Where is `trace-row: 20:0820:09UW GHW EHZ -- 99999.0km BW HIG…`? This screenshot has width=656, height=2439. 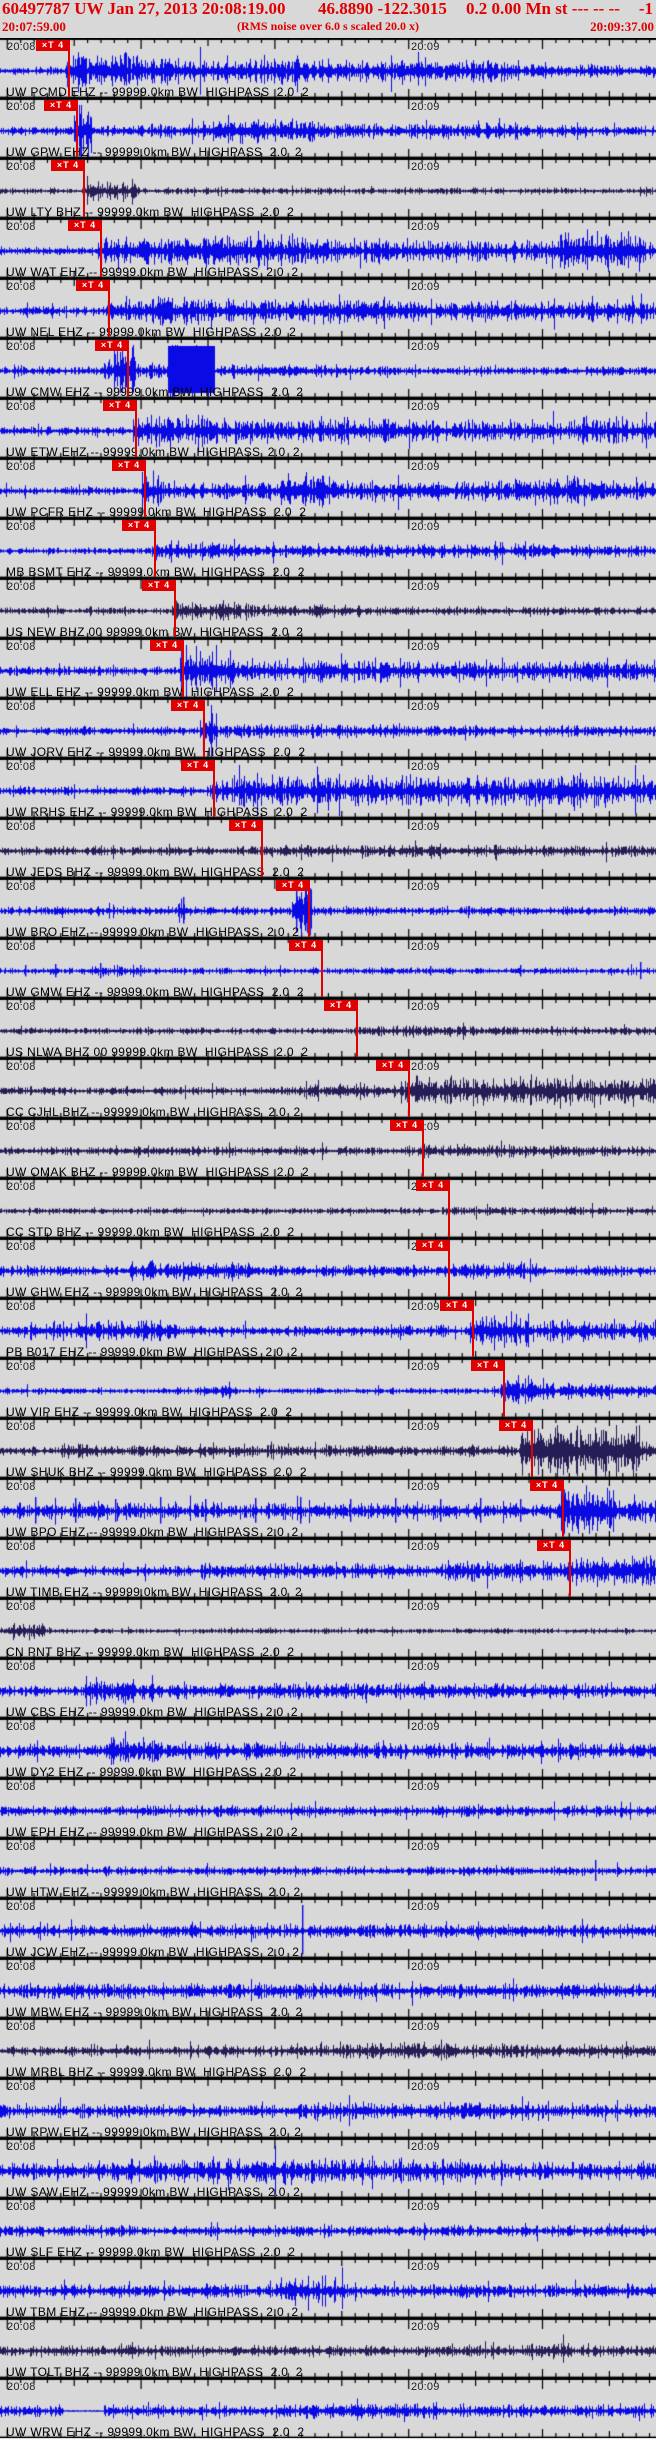 trace-row: 20:0820:09UW GHW EHZ -- 99999.0km BW HIG… is located at coordinates (328, 1268).